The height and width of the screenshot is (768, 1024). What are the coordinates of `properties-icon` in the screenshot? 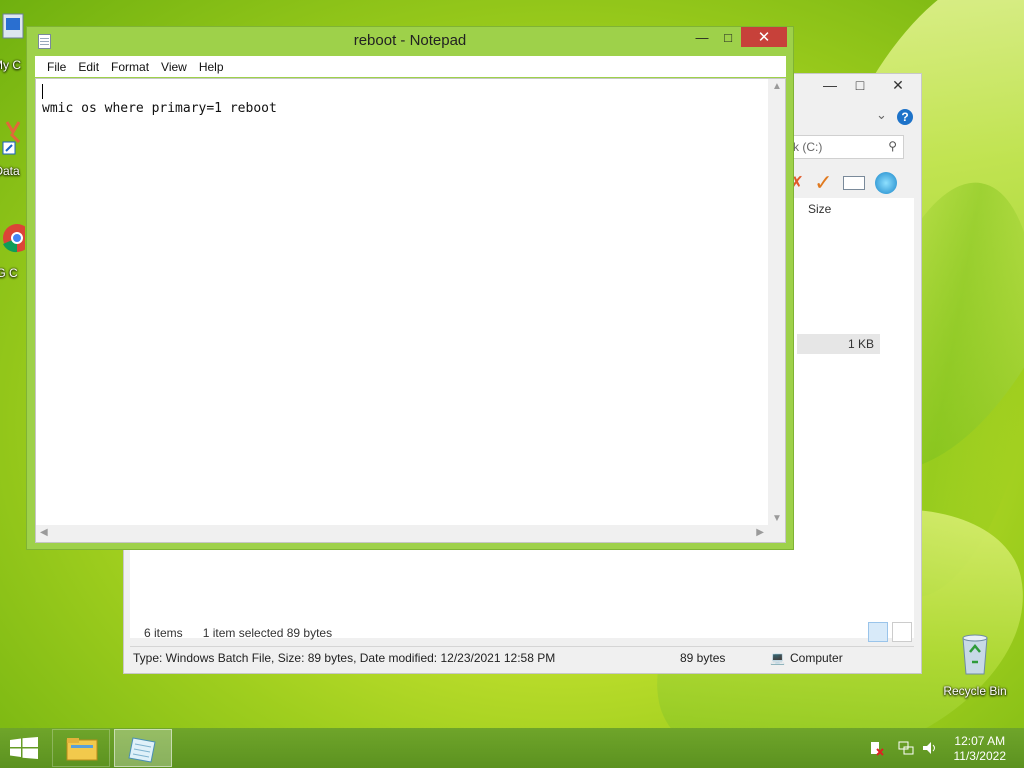 It's located at (885, 183).